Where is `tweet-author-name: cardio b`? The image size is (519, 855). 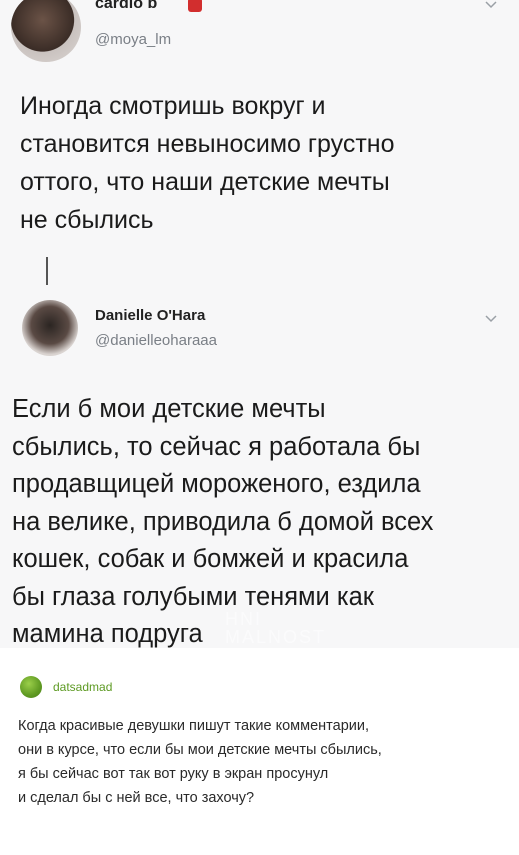
tweet-author-name: cardio b is located at coordinates (126, 6).